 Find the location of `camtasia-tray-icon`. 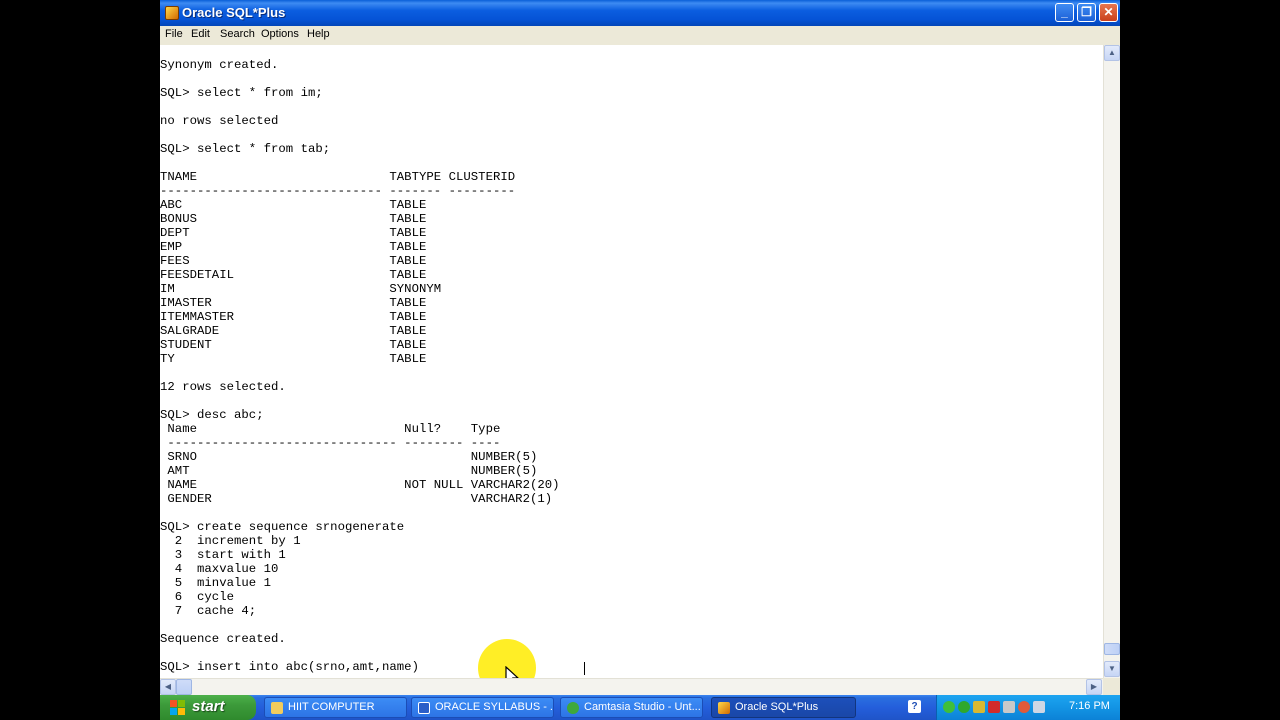

camtasia-tray-icon is located at coordinates (964, 707).